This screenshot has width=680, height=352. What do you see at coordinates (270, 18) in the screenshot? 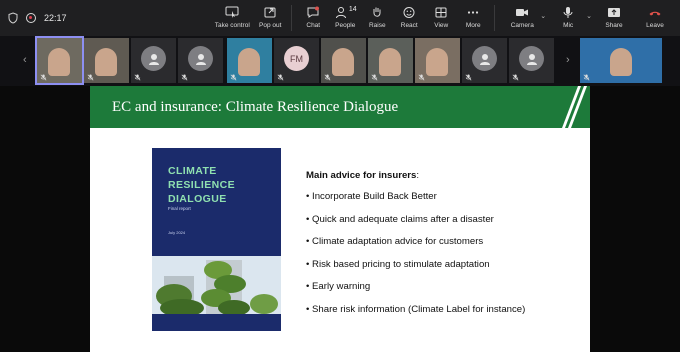
I see `pop-out-button: Pop out` at bounding box center [270, 18].